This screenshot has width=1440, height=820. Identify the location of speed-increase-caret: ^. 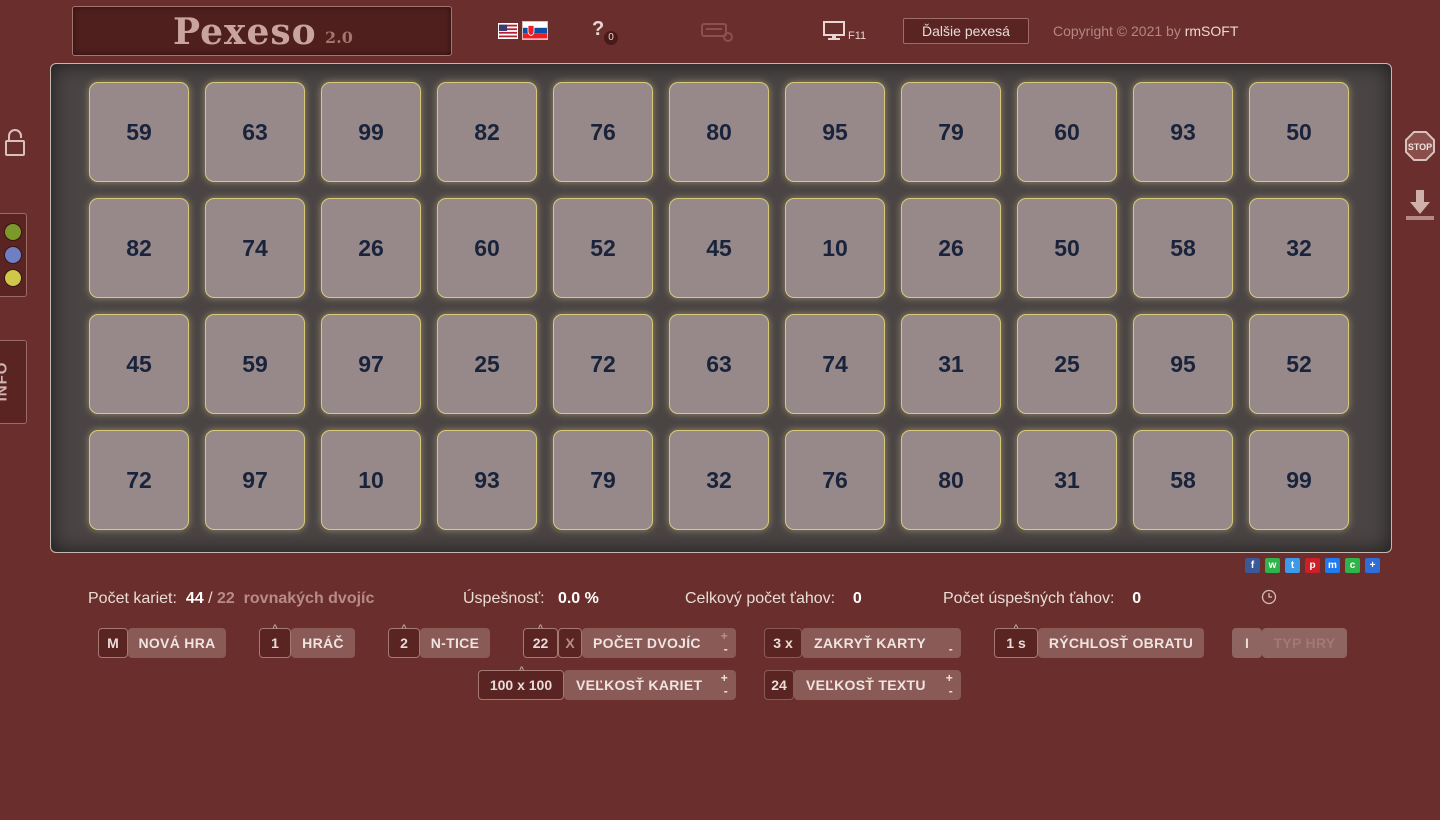
(1015, 628).